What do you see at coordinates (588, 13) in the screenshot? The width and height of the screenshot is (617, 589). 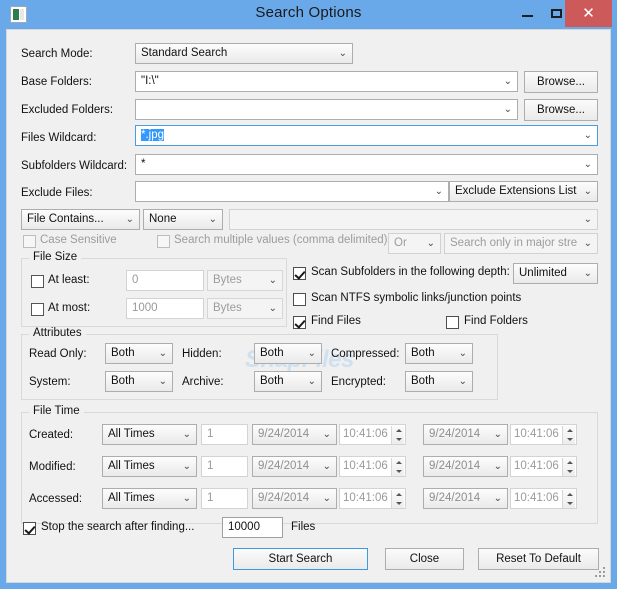 I see `close-window-button: ✕` at bounding box center [588, 13].